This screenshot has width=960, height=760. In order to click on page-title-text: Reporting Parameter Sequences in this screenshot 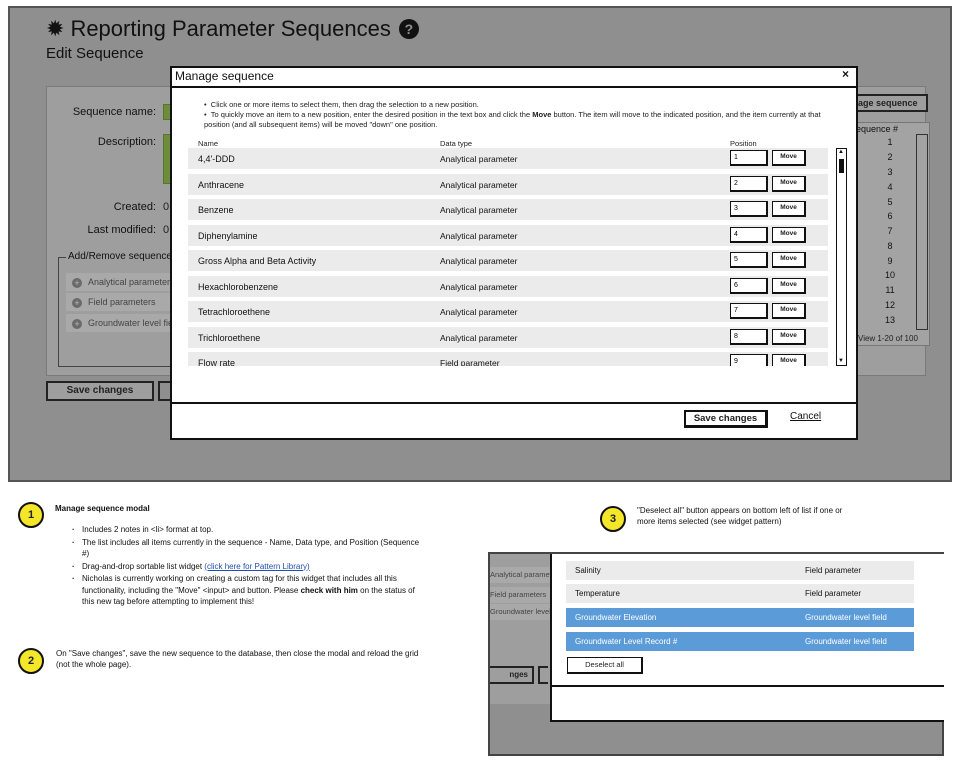, I will do `click(230, 28)`.